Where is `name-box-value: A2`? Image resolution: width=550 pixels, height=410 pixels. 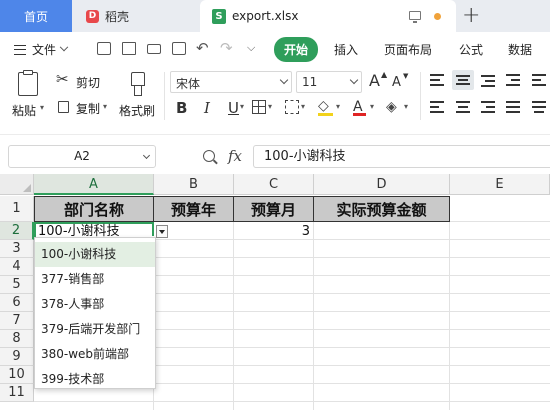
name-box-value: A2 is located at coordinates (82, 156).